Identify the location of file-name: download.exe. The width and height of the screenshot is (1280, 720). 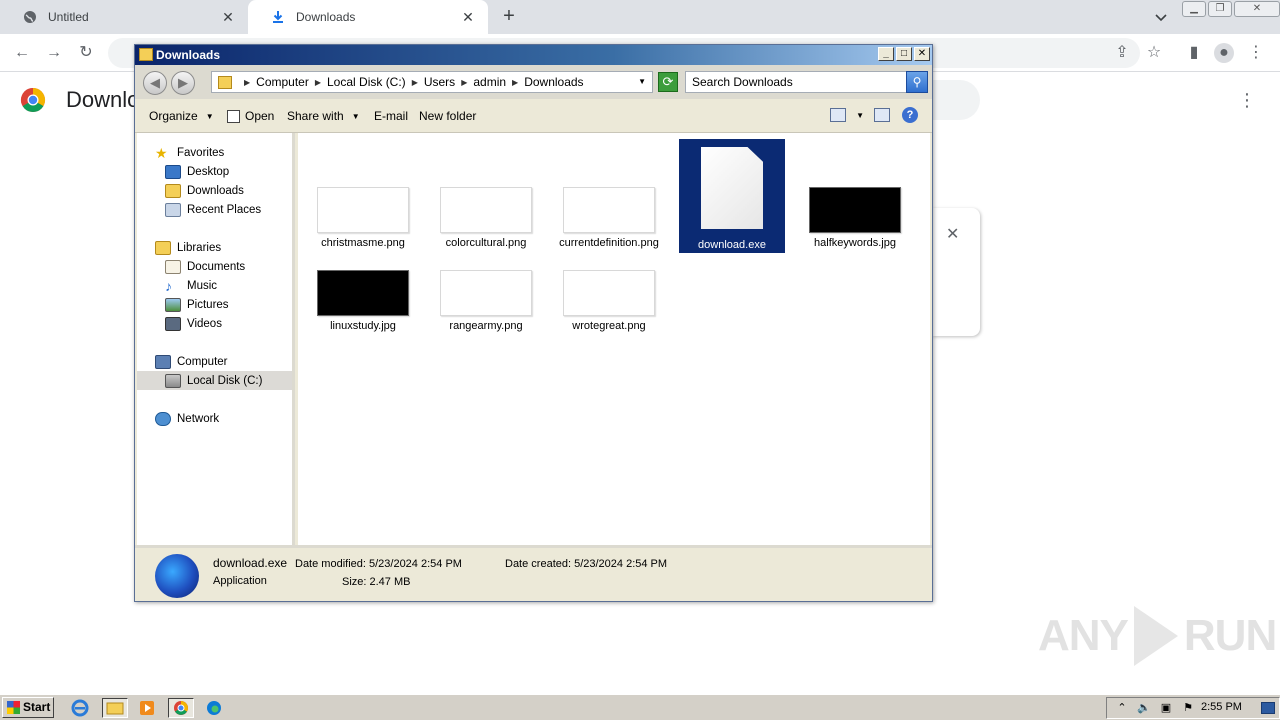
(732, 245).